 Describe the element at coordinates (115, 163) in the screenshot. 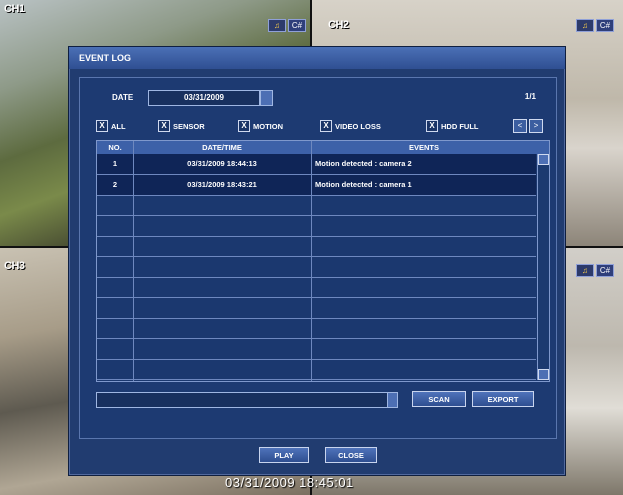

I see `cell-no: 1` at that location.